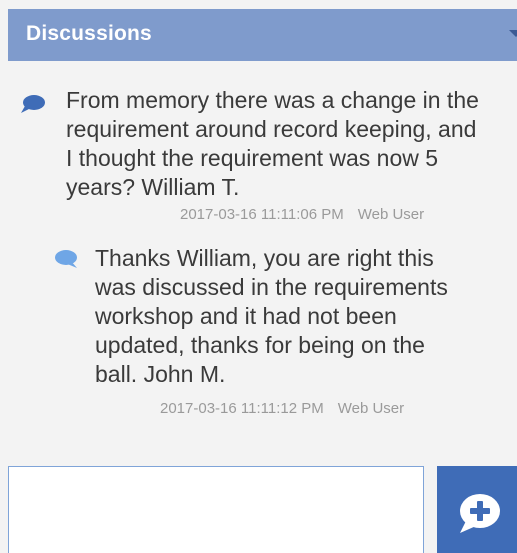  Describe the element at coordinates (216, 509) in the screenshot. I see `comment-input` at that location.